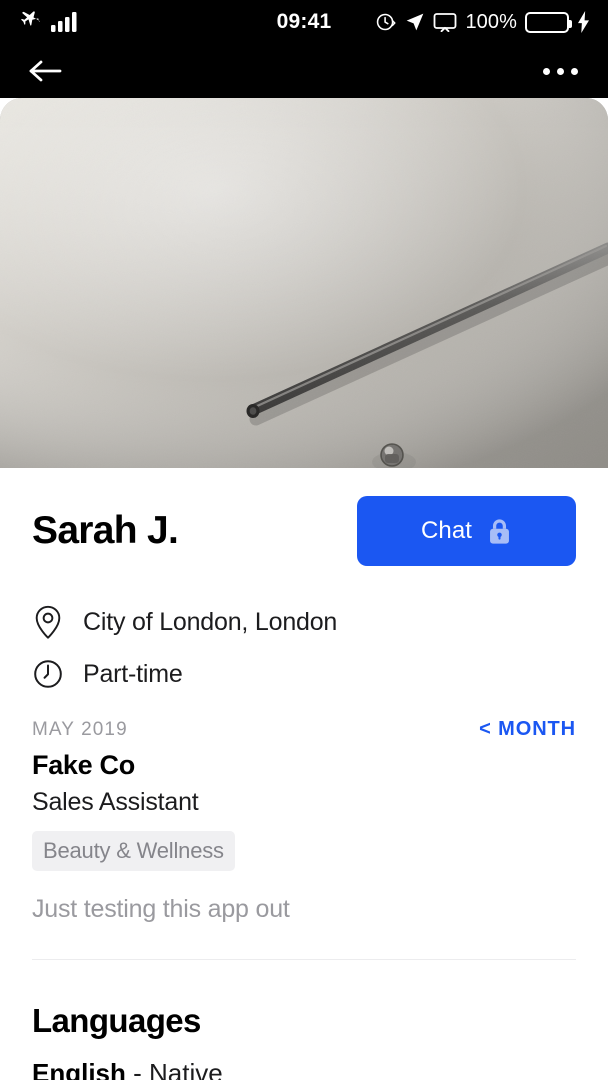 The height and width of the screenshot is (1080, 608). What do you see at coordinates (116, 1020) in the screenshot?
I see `languages-section-title: Languages` at bounding box center [116, 1020].